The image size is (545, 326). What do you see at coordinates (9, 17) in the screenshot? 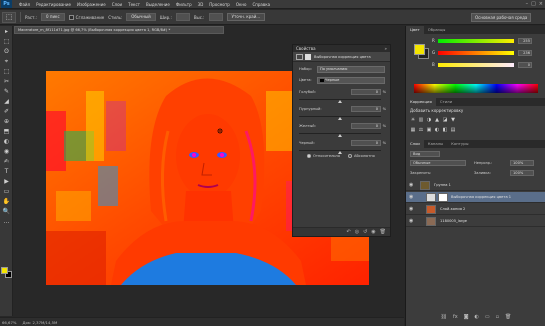
I see `tool-preset-picker: ⬚` at bounding box center [9, 17].